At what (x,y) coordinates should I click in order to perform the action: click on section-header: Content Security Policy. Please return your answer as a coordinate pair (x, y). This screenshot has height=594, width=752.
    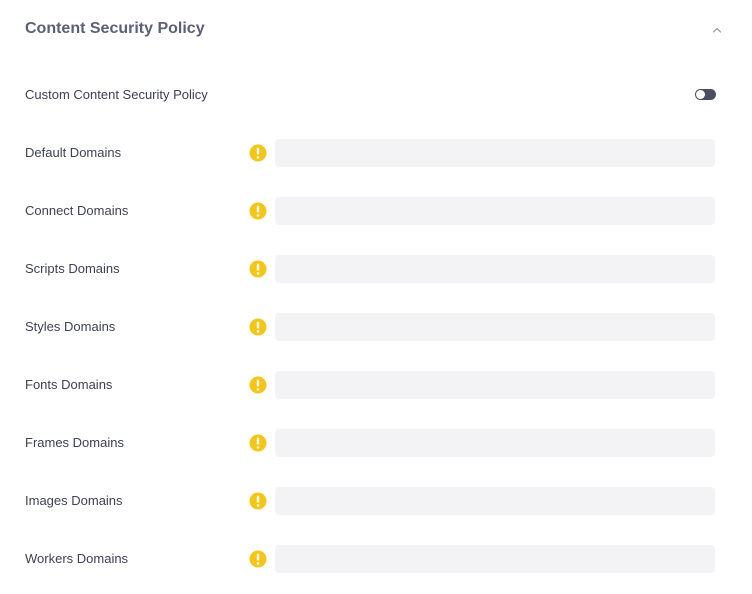
    Looking at the image, I should click on (375, 31).